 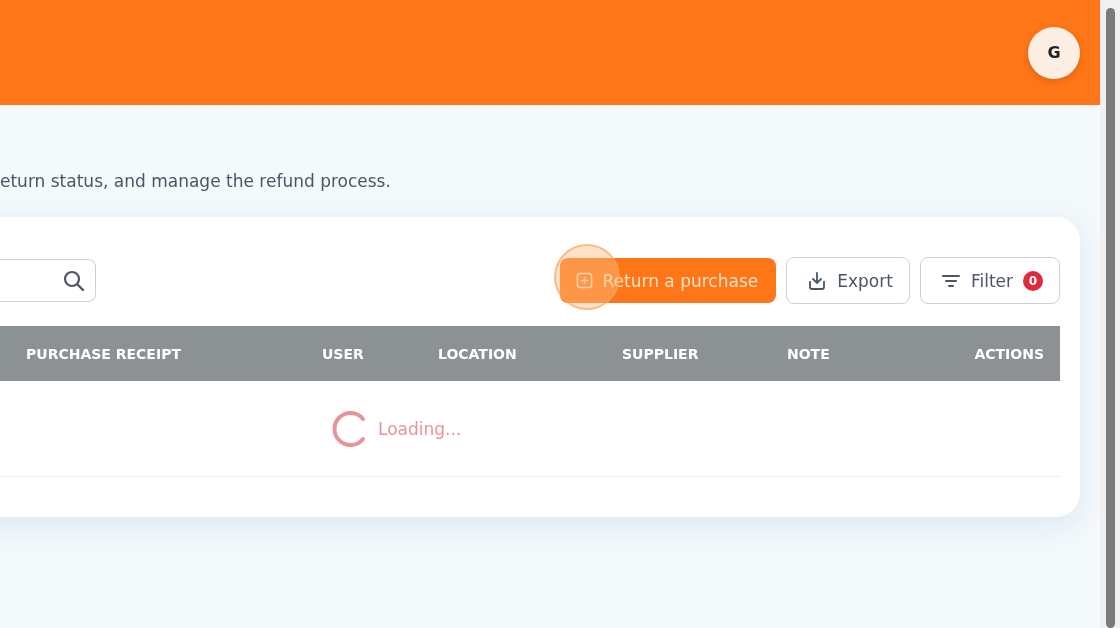 What do you see at coordinates (343, 353) in the screenshot?
I see `column-header: USER` at bounding box center [343, 353].